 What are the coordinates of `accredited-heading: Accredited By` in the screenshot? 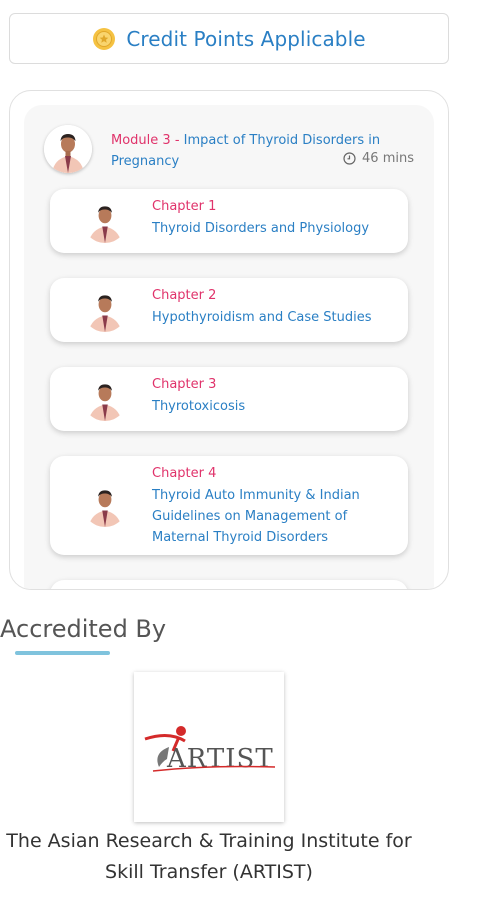 It's located at (83, 629).